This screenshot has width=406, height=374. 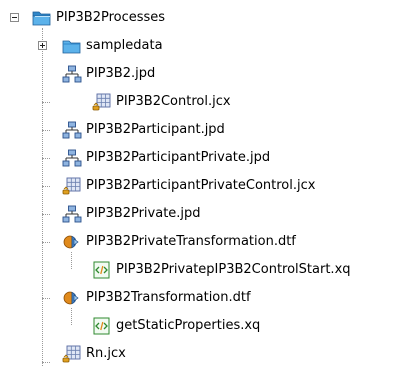 I want to click on tree-item-file: PIP3B2Control.jcx, so click(x=200, y=102).